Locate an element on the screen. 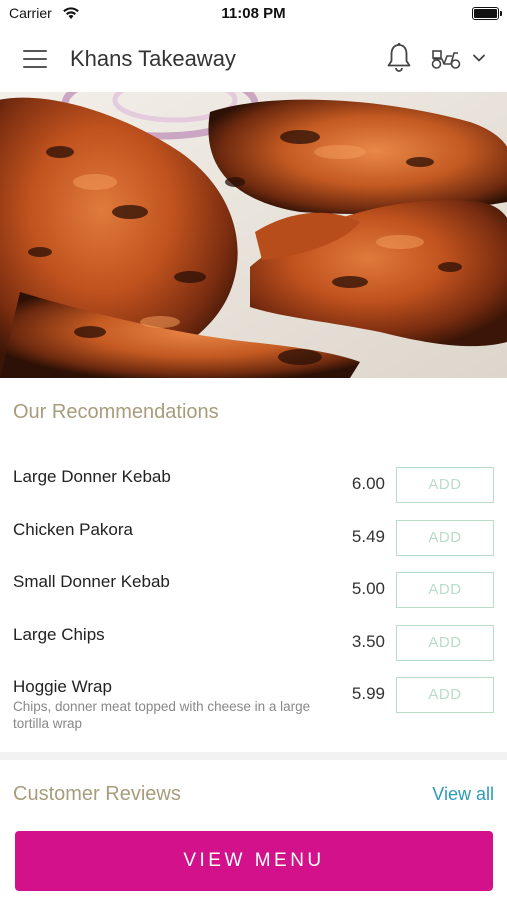 The height and width of the screenshot is (900, 507). menu-icon is located at coordinates (35, 60).